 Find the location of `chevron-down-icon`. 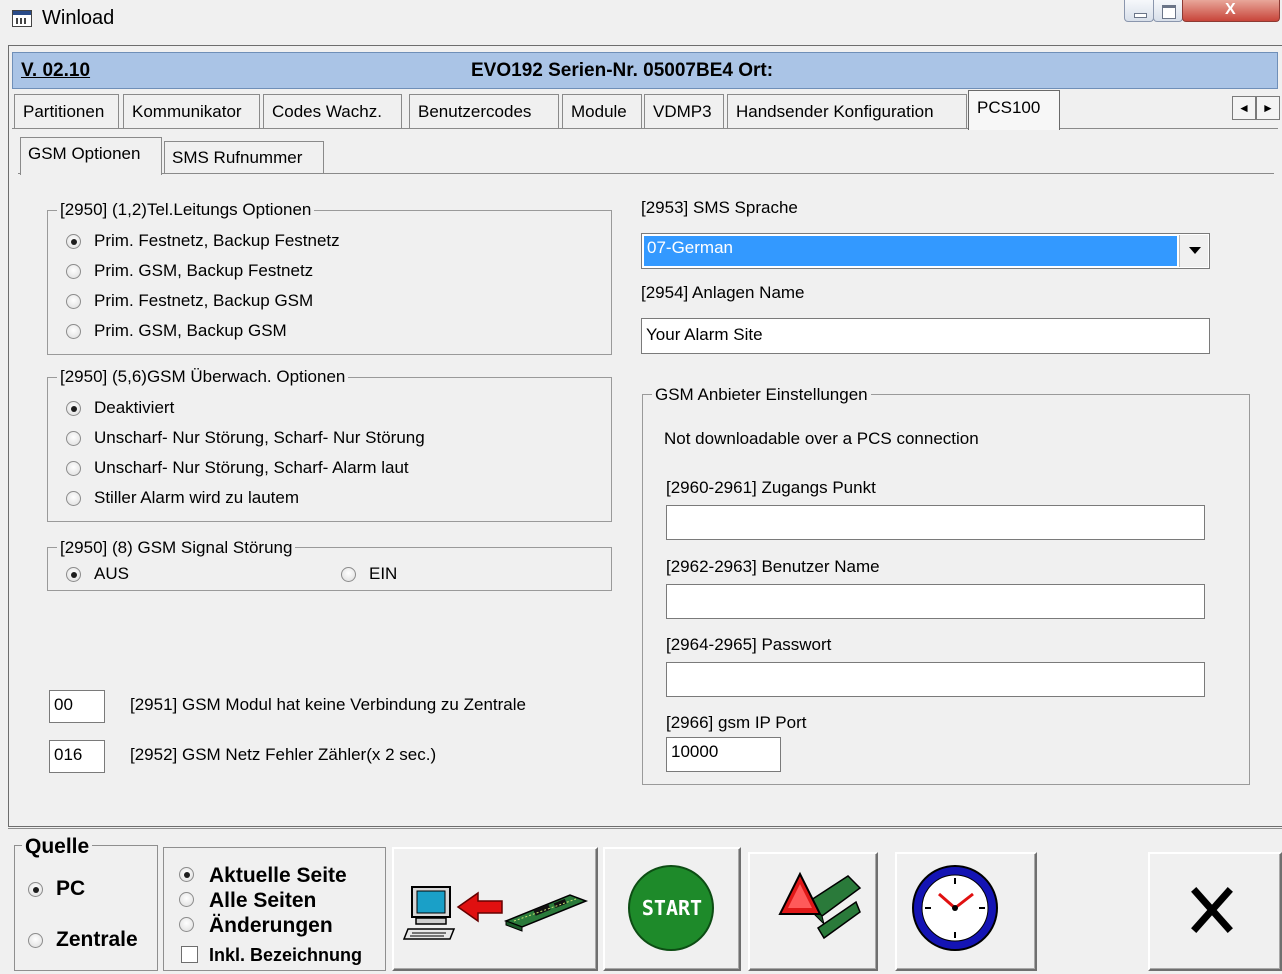

chevron-down-icon is located at coordinates (1193, 251).